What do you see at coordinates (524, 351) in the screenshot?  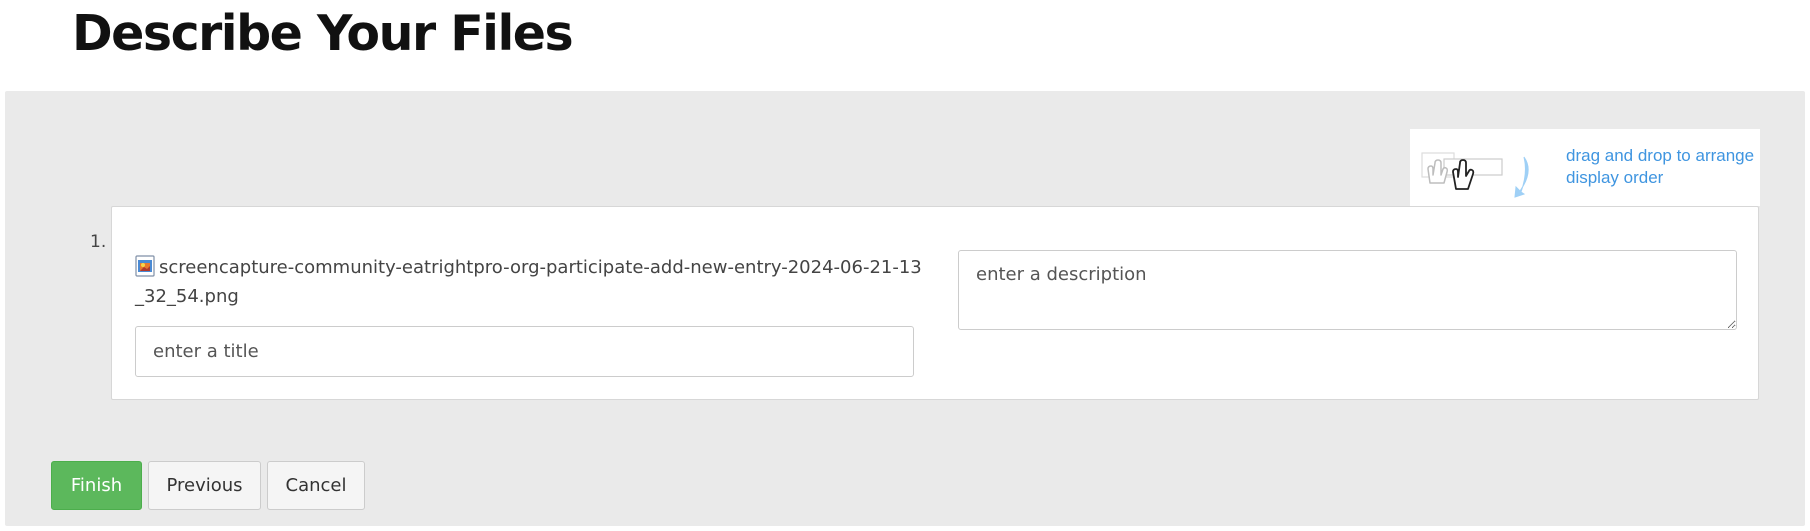 I see `title-input` at bounding box center [524, 351].